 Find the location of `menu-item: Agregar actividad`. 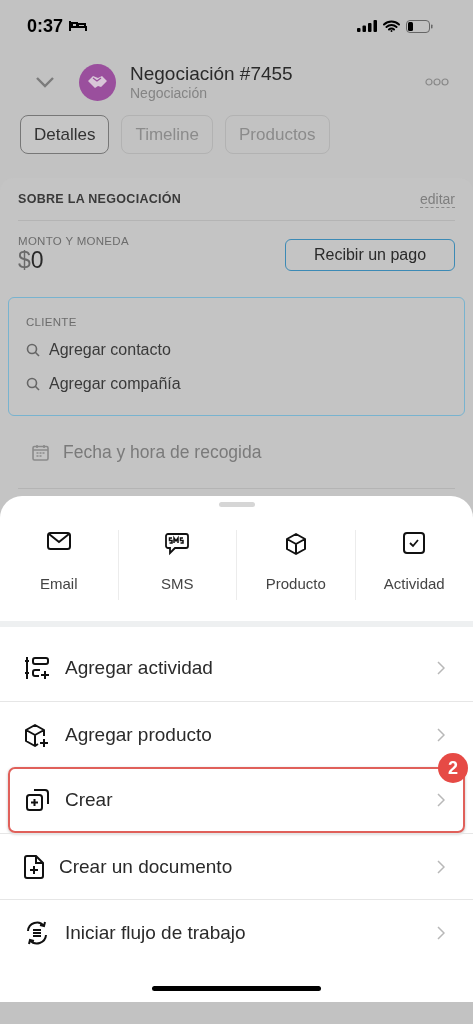

menu-item: Agregar actividad is located at coordinates (236, 668).